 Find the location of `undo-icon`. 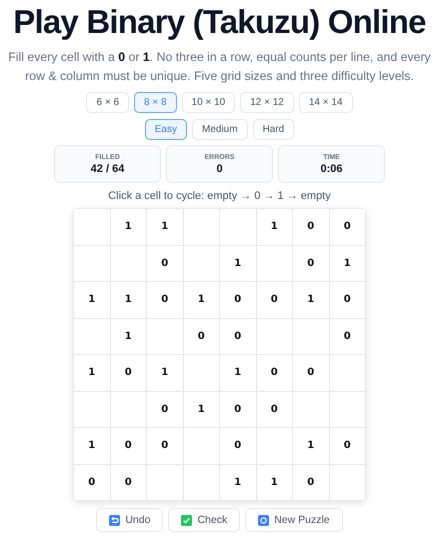

undo-icon is located at coordinates (114, 520).